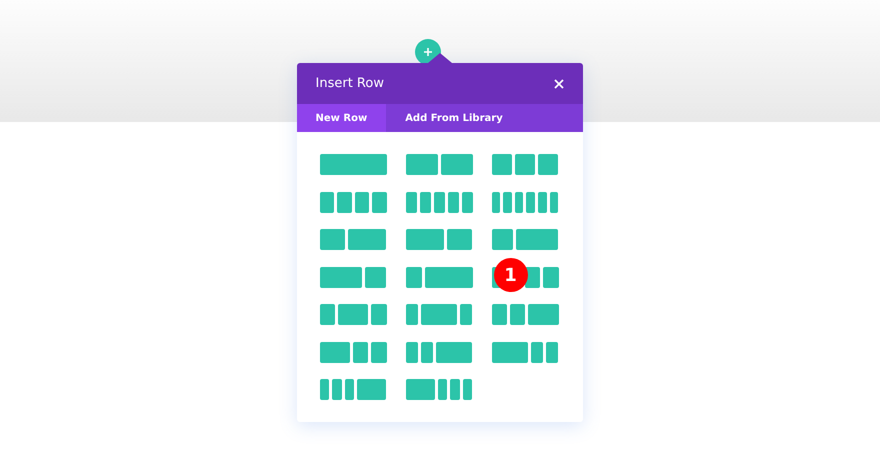 The width and height of the screenshot is (880, 468). What do you see at coordinates (350, 83) in the screenshot?
I see `modal-title: Insert Row` at bounding box center [350, 83].